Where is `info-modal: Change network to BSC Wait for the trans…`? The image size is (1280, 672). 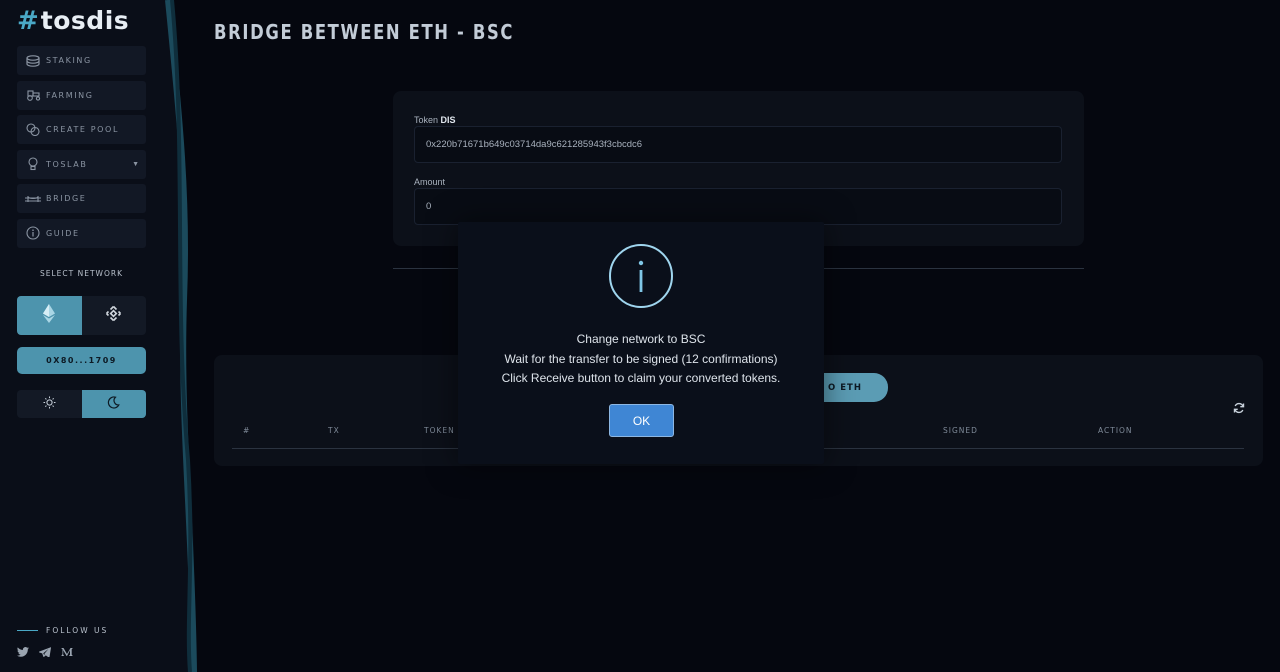
info-modal: Change network to BSC Wait for the trans… is located at coordinates (641, 343).